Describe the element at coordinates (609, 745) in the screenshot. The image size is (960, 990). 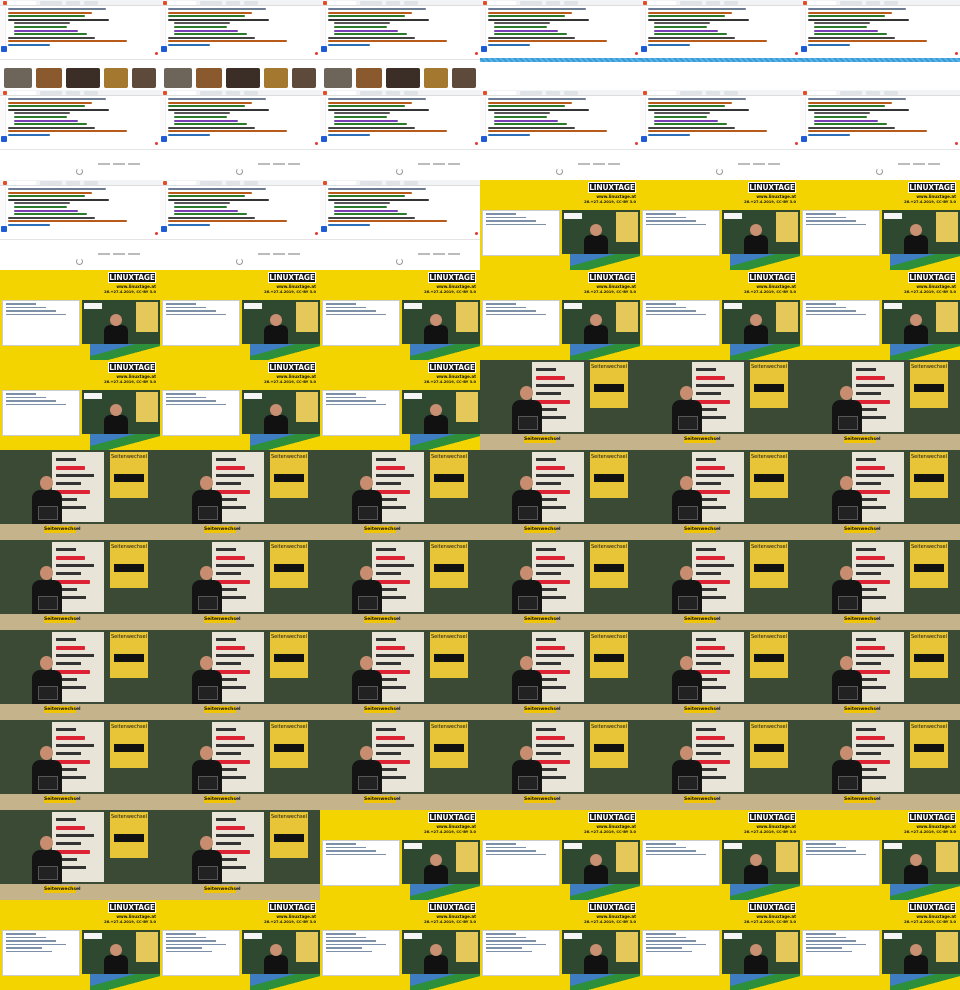
I see `linuxtage-poster: Seitenwechsel` at that location.